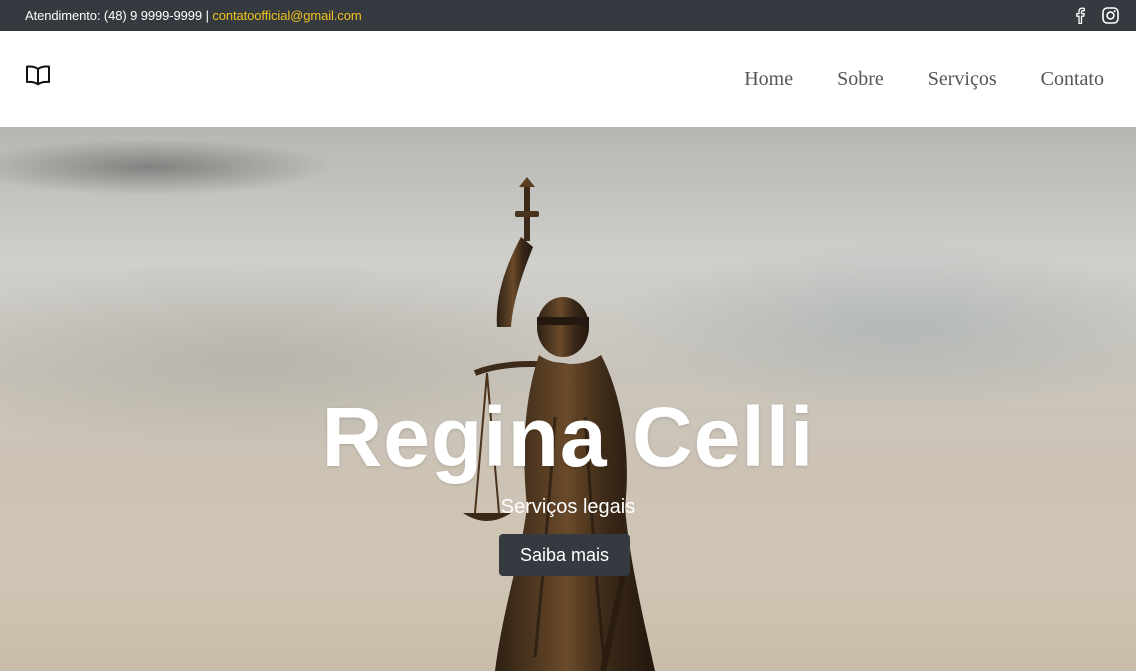 The image size is (1136, 671). What do you see at coordinates (1110, 16) in the screenshot?
I see `instagram-icon` at bounding box center [1110, 16].